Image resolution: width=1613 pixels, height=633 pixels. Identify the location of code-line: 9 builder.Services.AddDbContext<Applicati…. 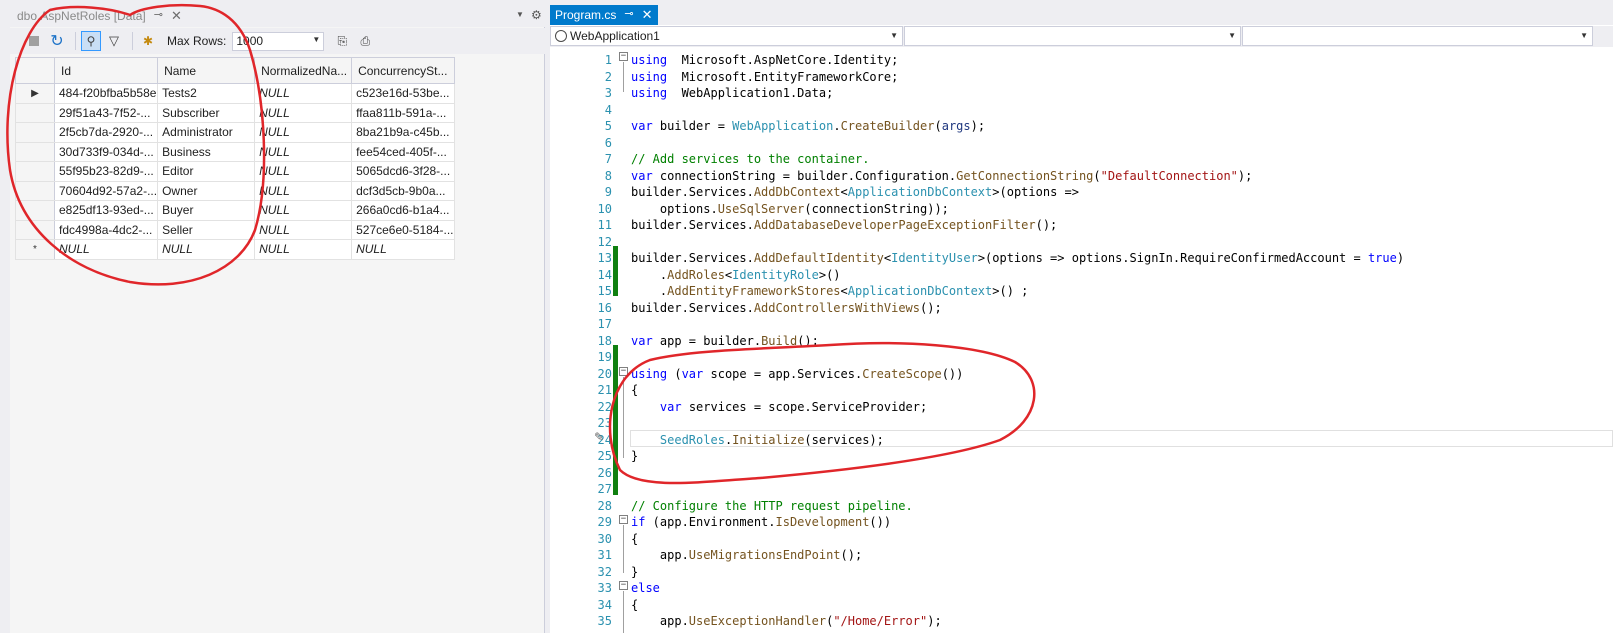
(1081, 192).